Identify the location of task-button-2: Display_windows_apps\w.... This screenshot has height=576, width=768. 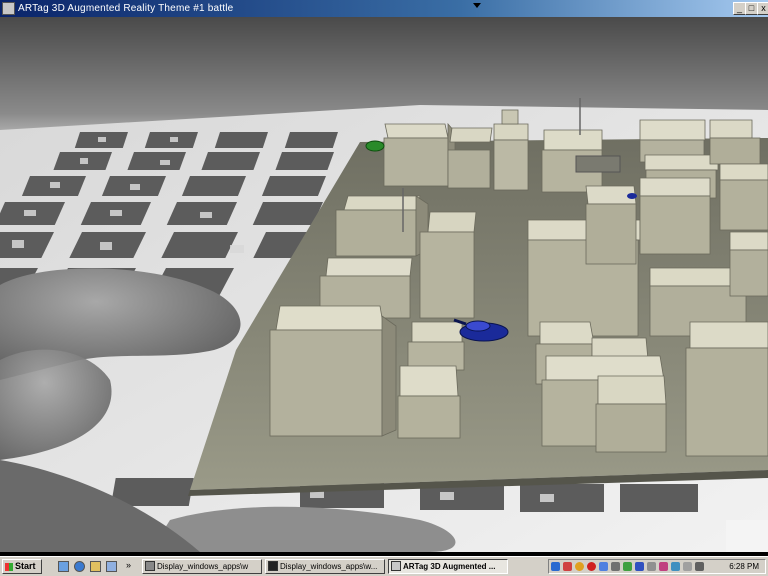
(325, 566).